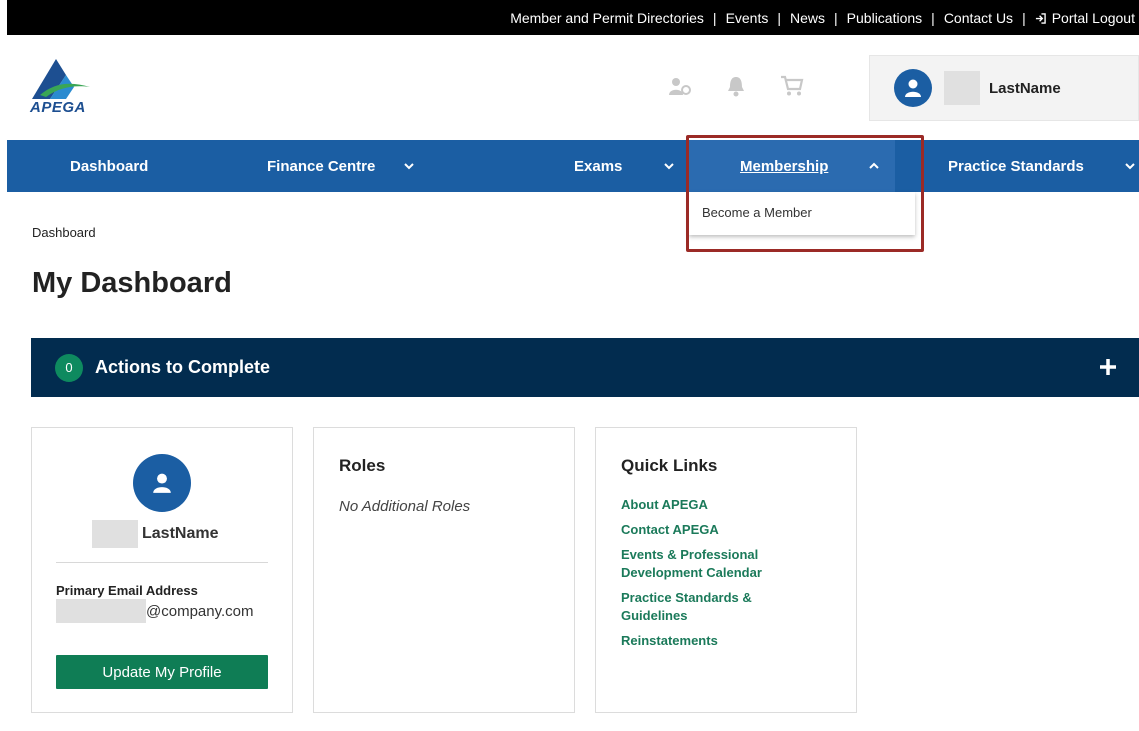 This screenshot has height=731, width=1139. I want to click on membership-dropdown: Become a Member, so click(802, 213).